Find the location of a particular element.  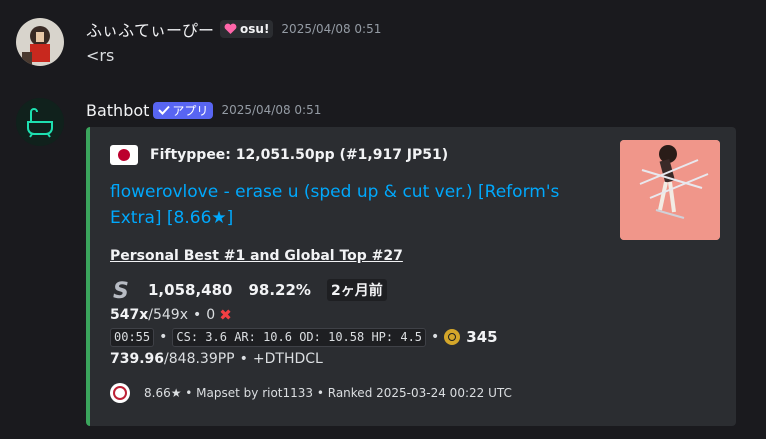

bpm-value: 345 is located at coordinates (482, 337).